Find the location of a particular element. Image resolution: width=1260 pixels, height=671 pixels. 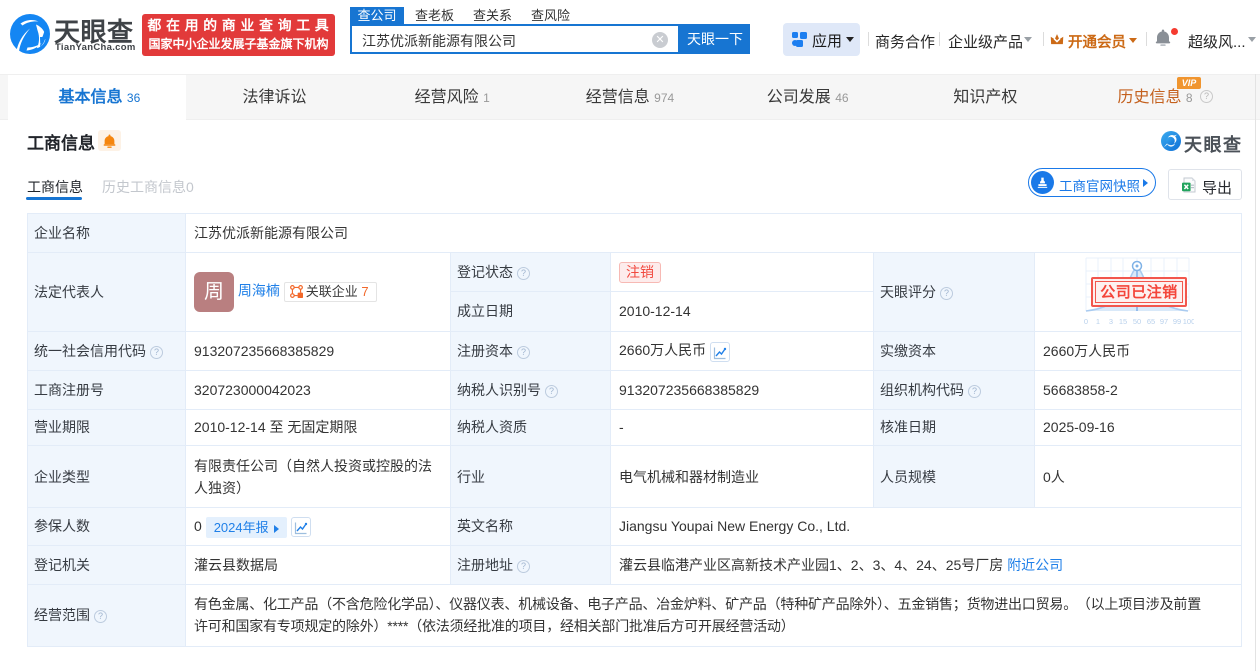

svg-text: 65 is located at coordinates (1151, 321).